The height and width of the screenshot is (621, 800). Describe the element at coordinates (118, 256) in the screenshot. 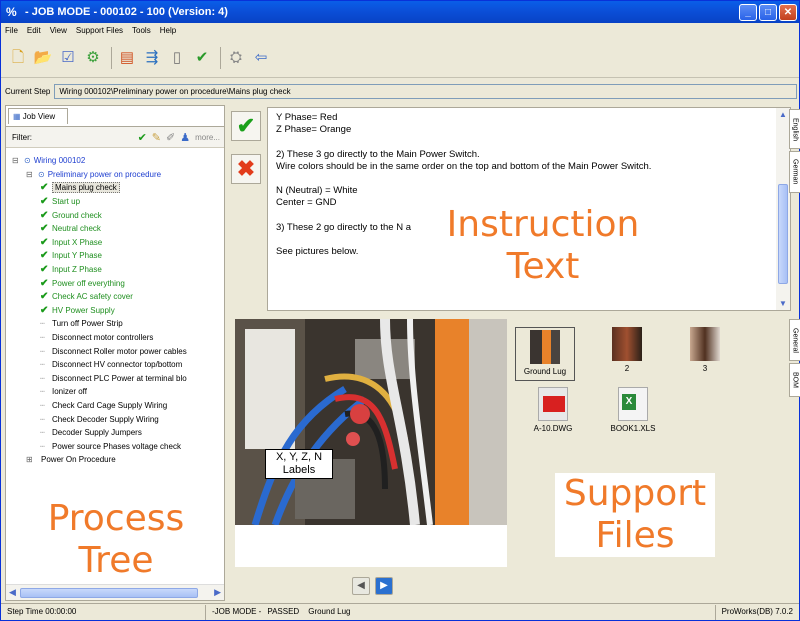

I see `tree-item: ✔ Input Y Phase` at that location.